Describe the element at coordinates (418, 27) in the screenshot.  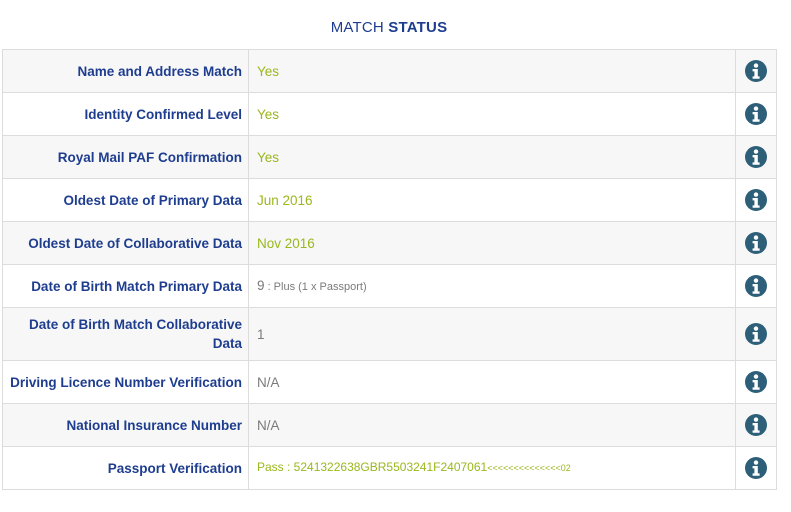
I see `title-strong: STATUS` at that location.